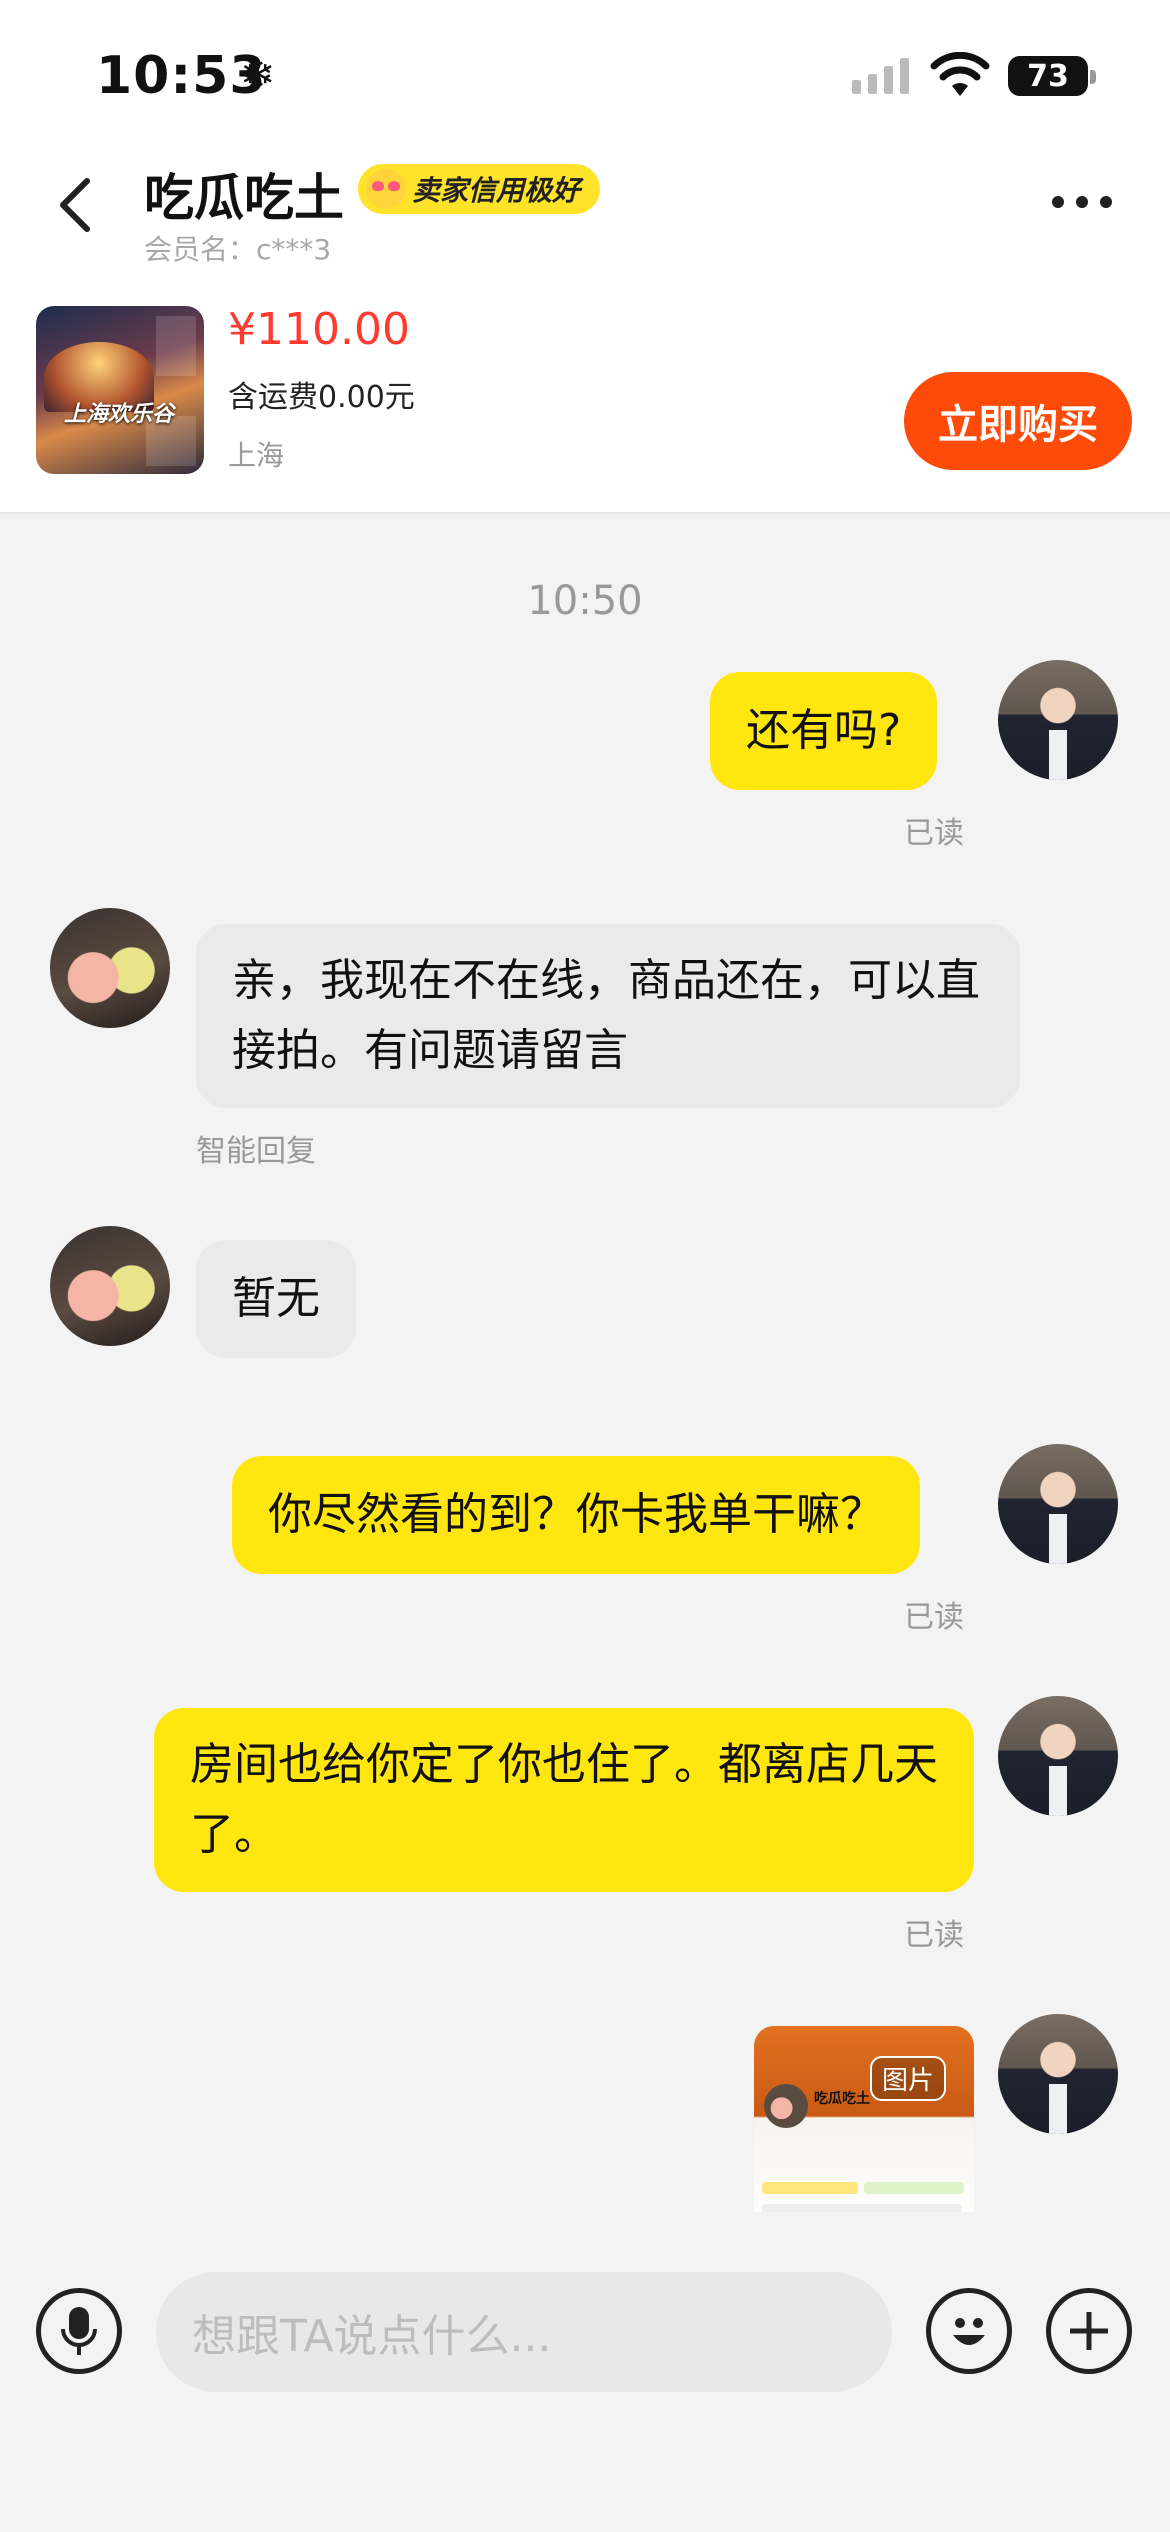 The height and width of the screenshot is (2532, 1170). Describe the element at coordinates (786, 2106) in the screenshot. I see `mini-avatar` at that location.